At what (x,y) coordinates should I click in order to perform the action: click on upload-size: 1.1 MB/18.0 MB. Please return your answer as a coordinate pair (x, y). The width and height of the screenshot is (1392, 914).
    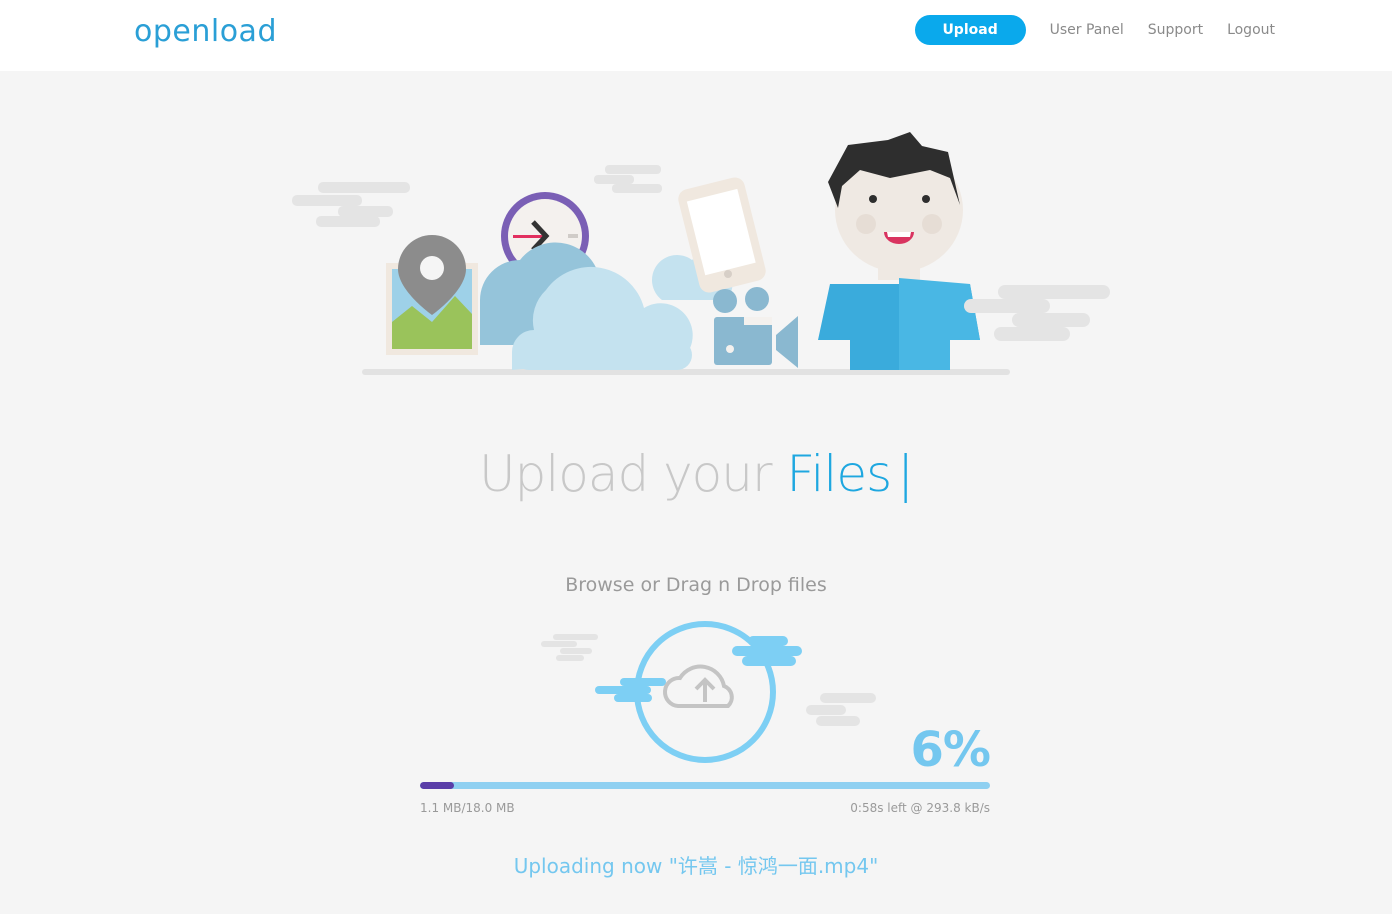
    Looking at the image, I should click on (467, 808).